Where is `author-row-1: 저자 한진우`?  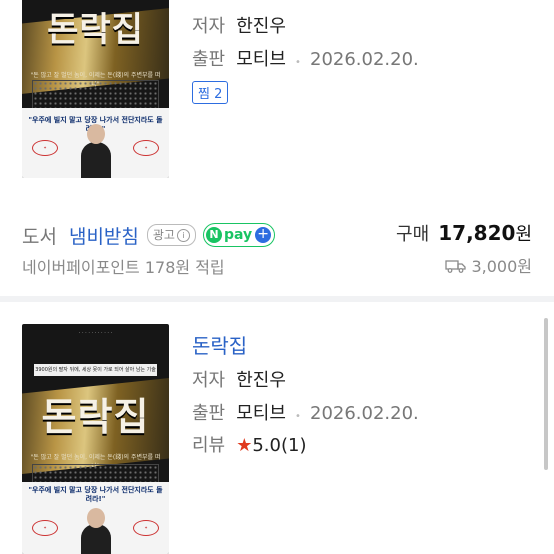
author-row-1: 저자 한진우 is located at coordinates (239, 24).